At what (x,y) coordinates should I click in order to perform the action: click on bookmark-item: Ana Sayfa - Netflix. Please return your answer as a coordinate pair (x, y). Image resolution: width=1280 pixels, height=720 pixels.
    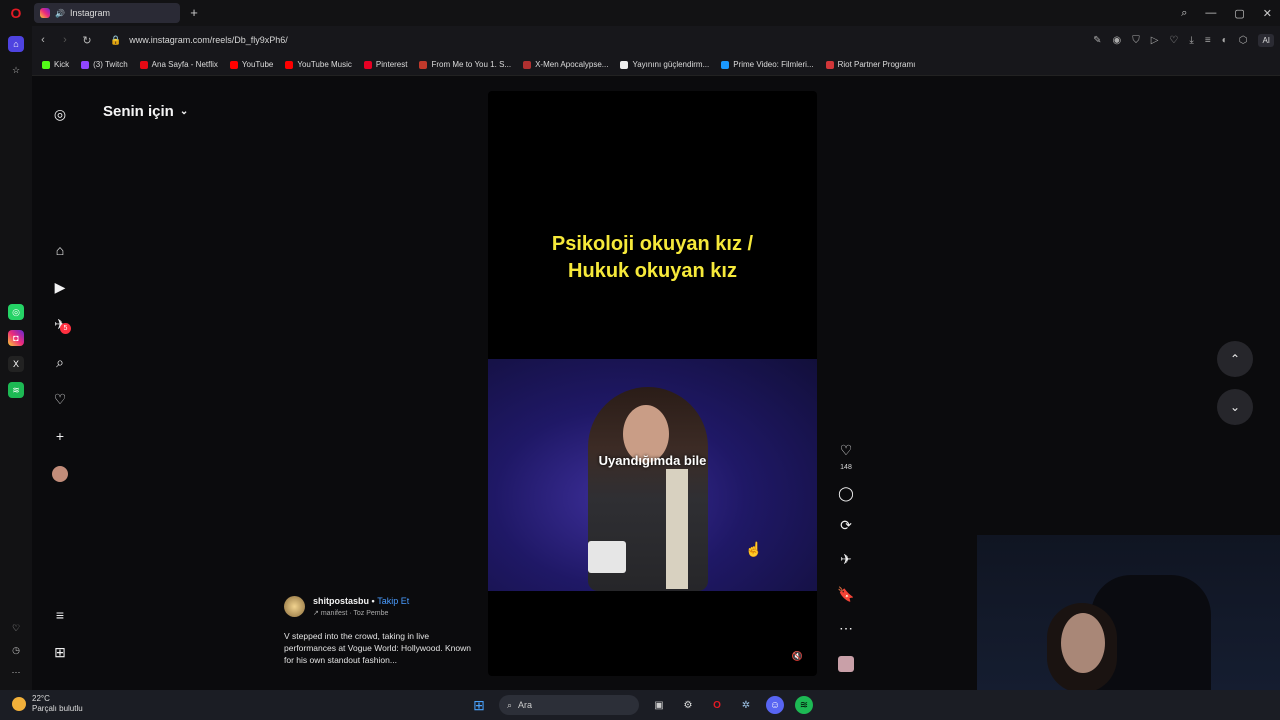
    Looking at the image, I should click on (178, 64).